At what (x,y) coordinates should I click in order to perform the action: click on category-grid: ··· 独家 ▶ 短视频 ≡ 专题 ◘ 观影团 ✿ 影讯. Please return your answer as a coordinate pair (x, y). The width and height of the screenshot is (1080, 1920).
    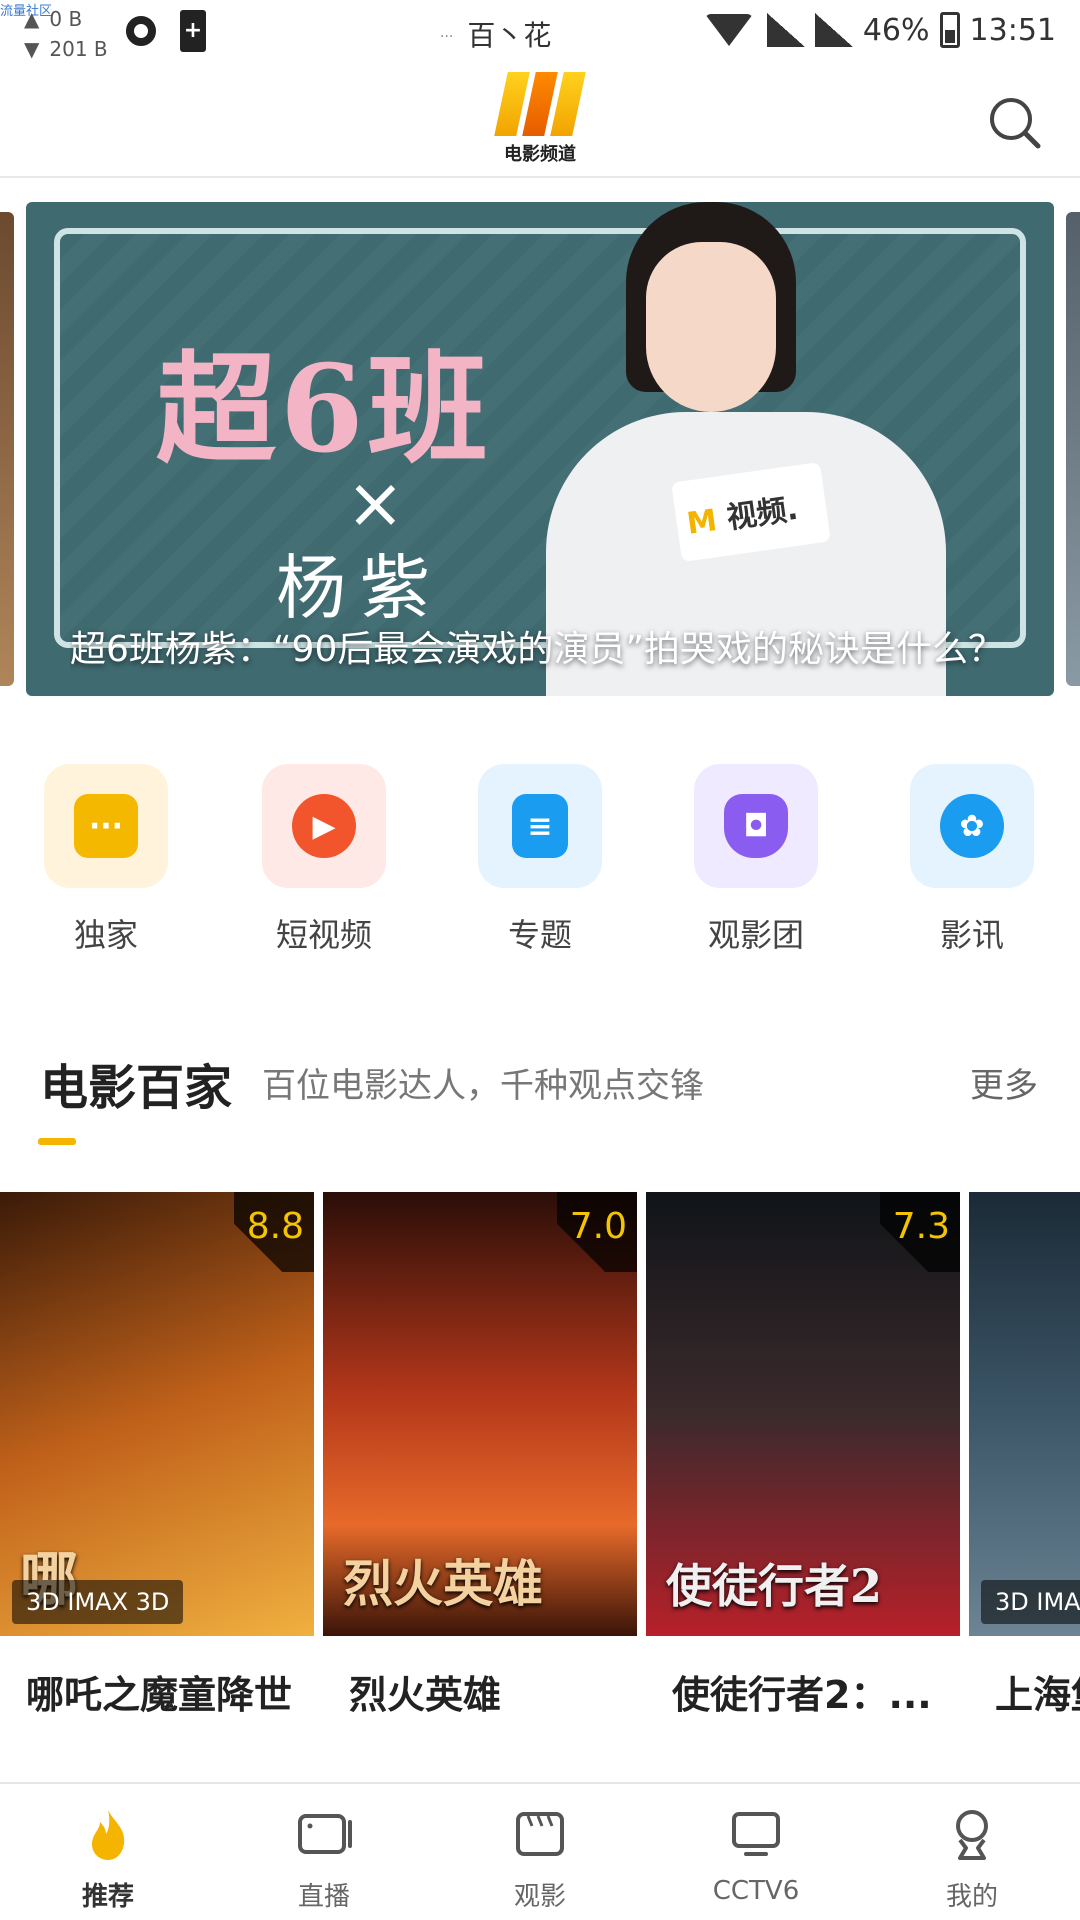
    Looking at the image, I should click on (540, 864).